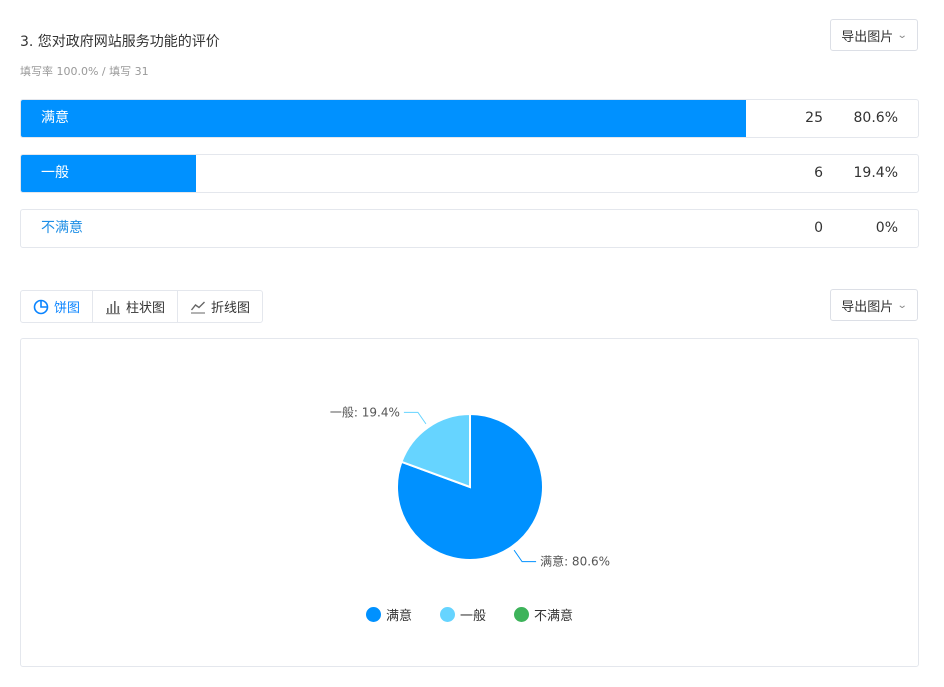  I want to click on tab-bar: 柱状图, so click(136, 306).